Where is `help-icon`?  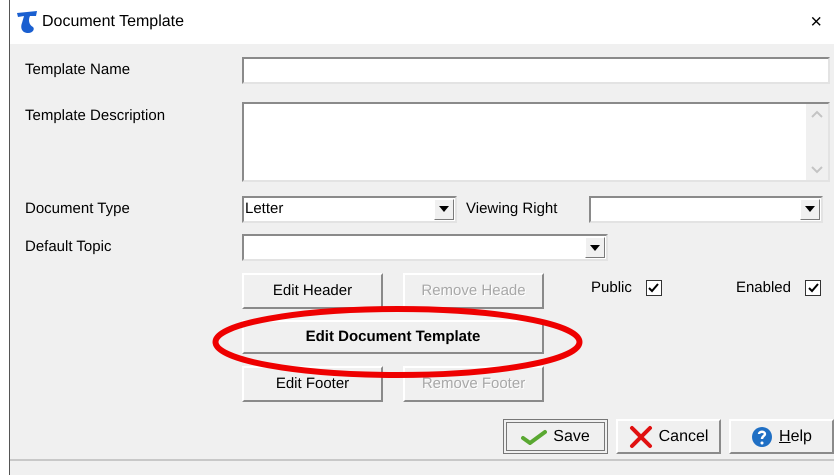 help-icon is located at coordinates (762, 437).